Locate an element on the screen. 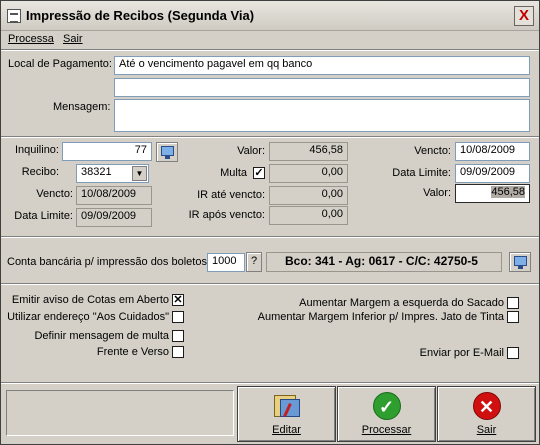  local-pagamento-input: Até o vencimento pagavel em qq banco is located at coordinates (322, 65).